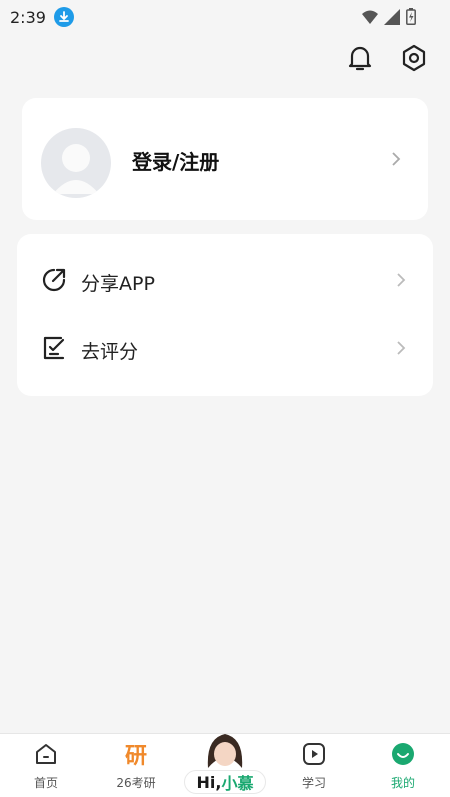 The width and height of the screenshot is (450, 797). I want to click on tab-kaoyan: 研 26考研, so click(136, 765).